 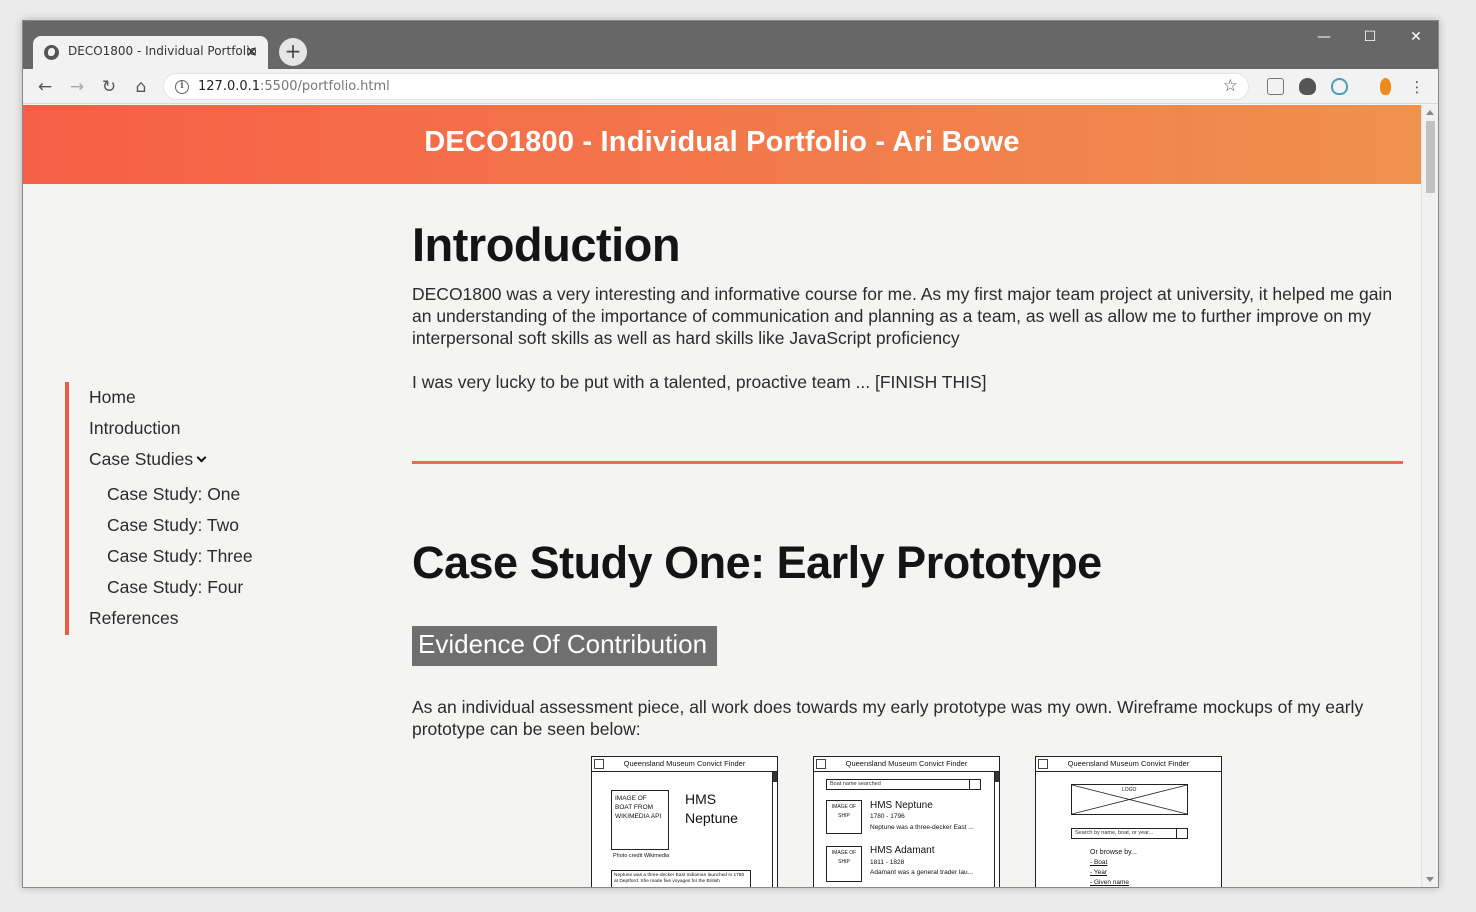 What do you see at coordinates (640, 820) in the screenshot?
I see `wireframe-image-box: IMAGE OF BOAT FROM WIKIMEDIA API` at bounding box center [640, 820].